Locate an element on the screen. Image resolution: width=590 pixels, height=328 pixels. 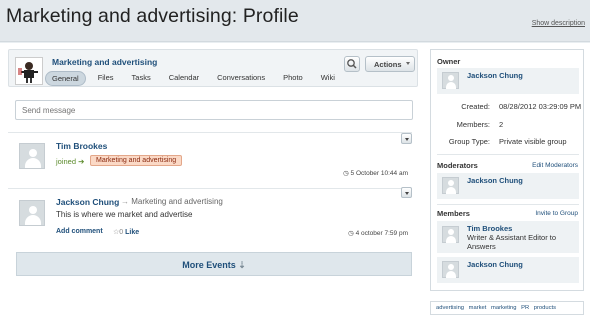
member-subtitle: Writer & Assistant Editor to Answers is located at coordinates (512, 242).